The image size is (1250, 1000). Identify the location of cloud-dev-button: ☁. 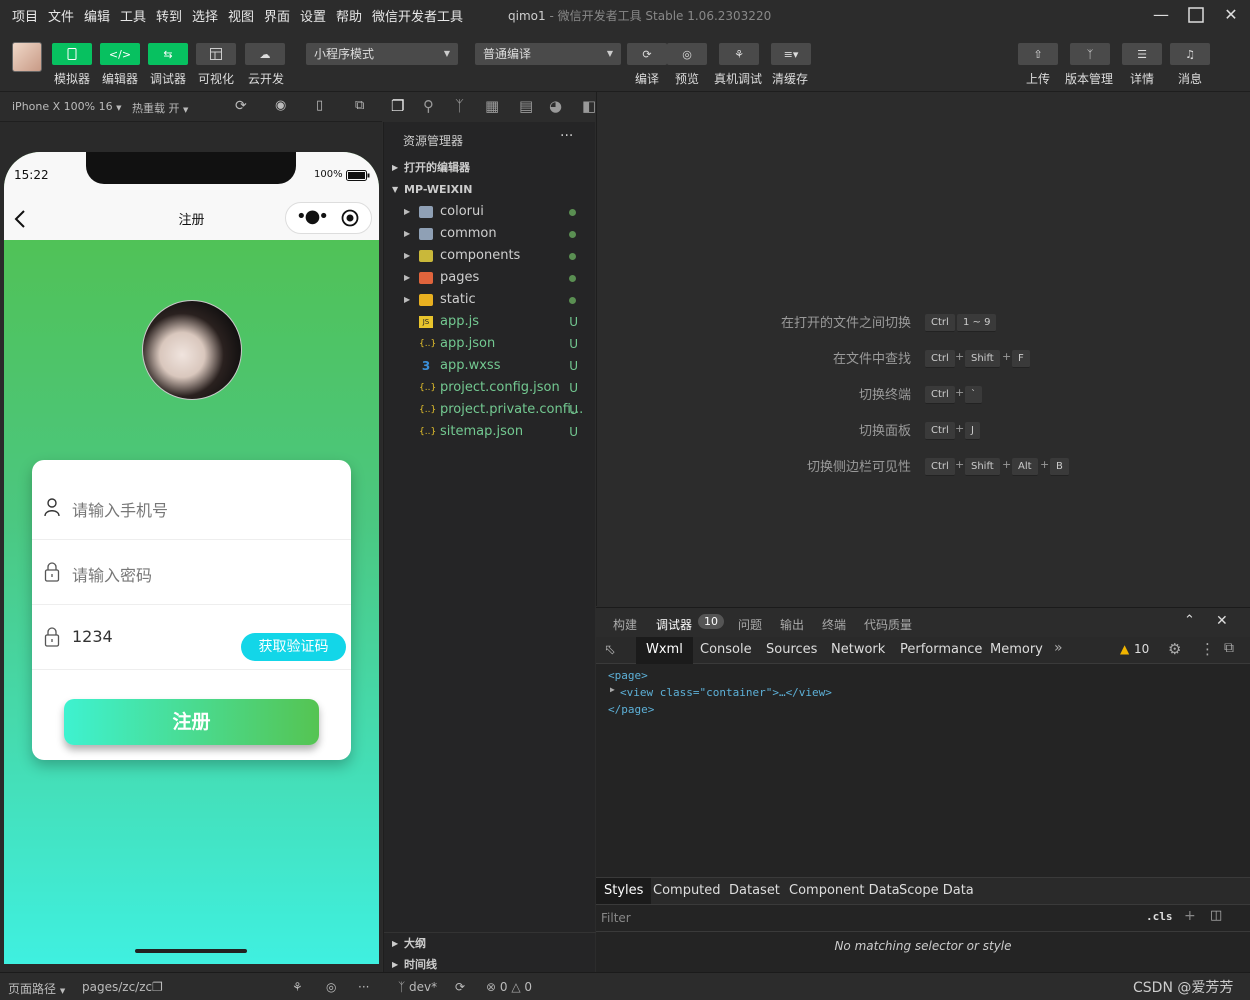
(265, 54).